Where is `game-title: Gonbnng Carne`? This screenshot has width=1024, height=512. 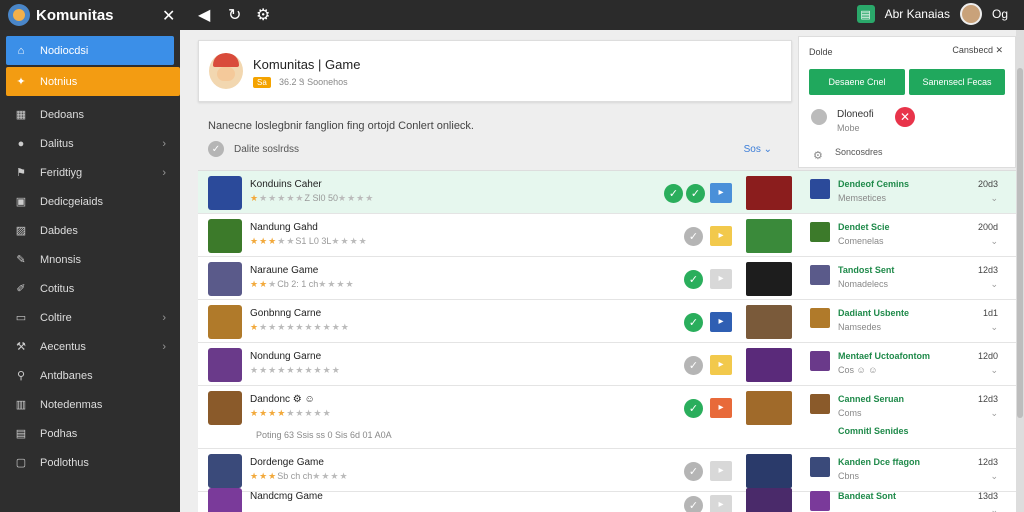
game-title: Gonbnng Carne is located at coordinates (285, 313).